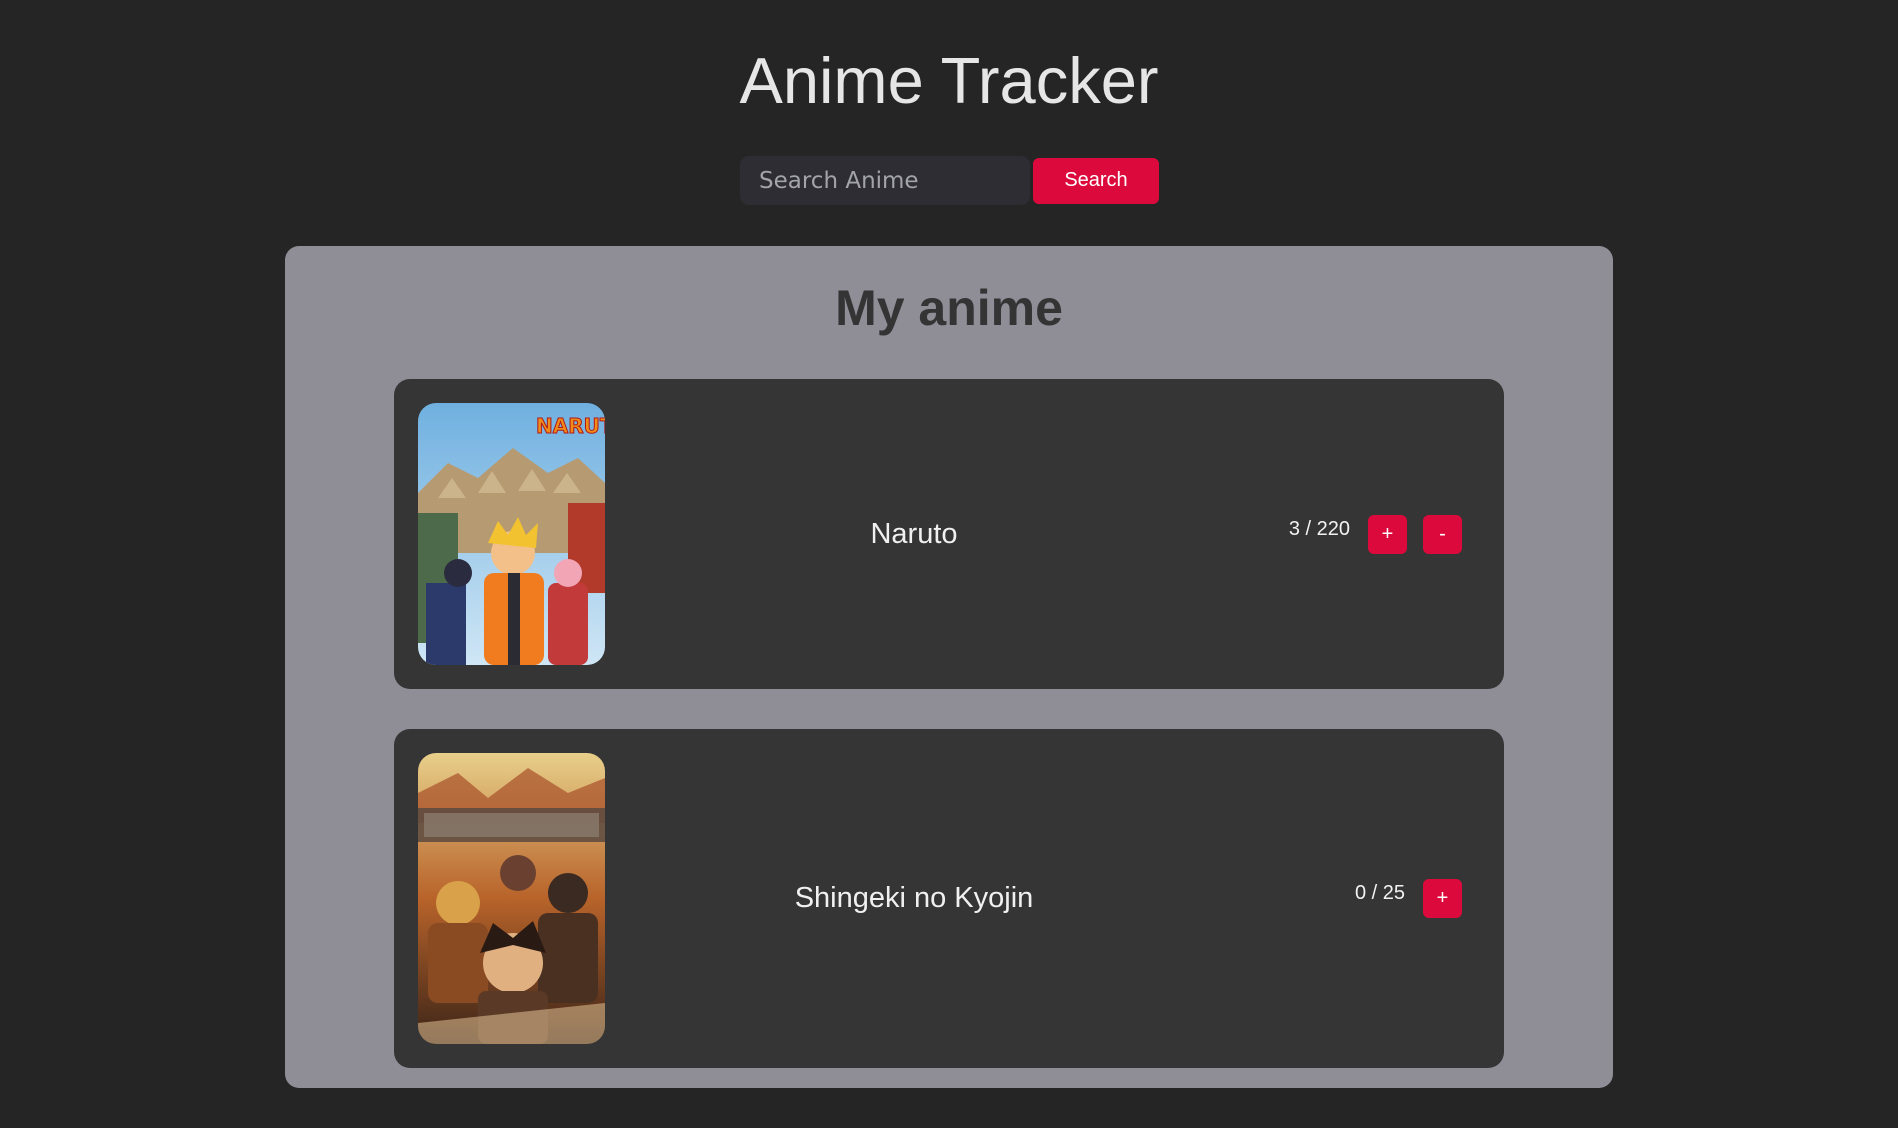  What do you see at coordinates (949, 308) in the screenshot?
I see `my-anime-title: My anime` at bounding box center [949, 308].